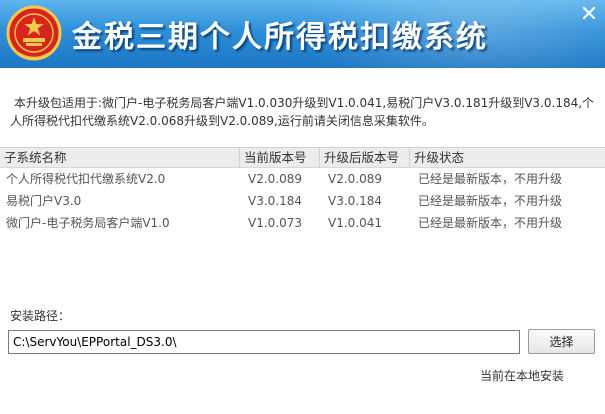 This screenshot has width=605, height=414. Describe the element at coordinates (120, 157) in the screenshot. I see `header-subsystem-name: 子系统名称` at that location.